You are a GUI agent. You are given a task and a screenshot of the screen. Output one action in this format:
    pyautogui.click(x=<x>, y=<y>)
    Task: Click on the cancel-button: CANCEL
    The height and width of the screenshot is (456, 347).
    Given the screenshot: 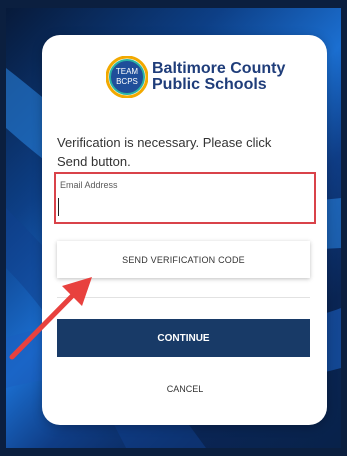 What is the action you would take?
    pyautogui.click(x=185, y=389)
    